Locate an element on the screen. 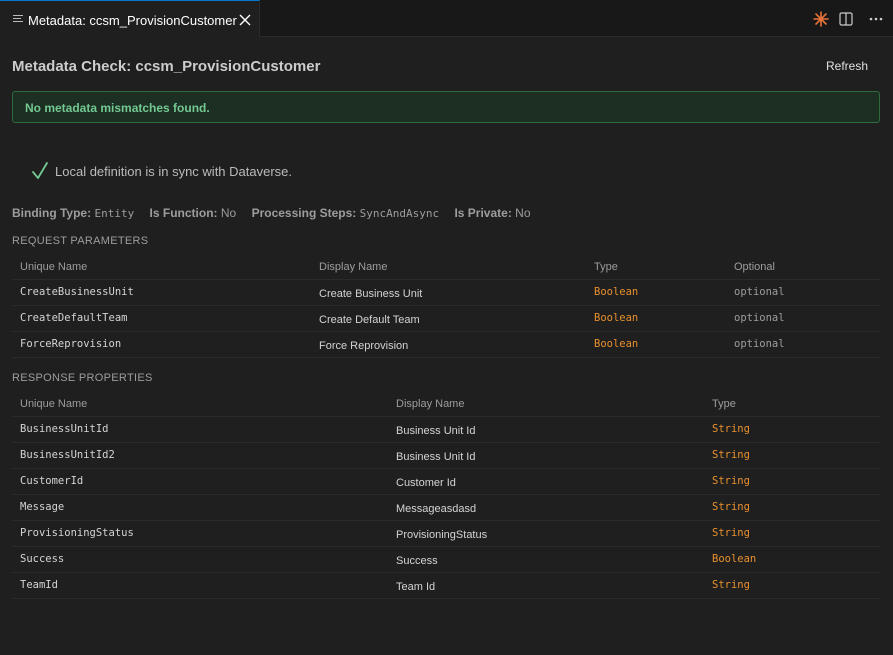 Image resolution: width=893 pixels, height=655 pixels. table-row: BusinessUnitId Business Unit Id String is located at coordinates (446, 429).